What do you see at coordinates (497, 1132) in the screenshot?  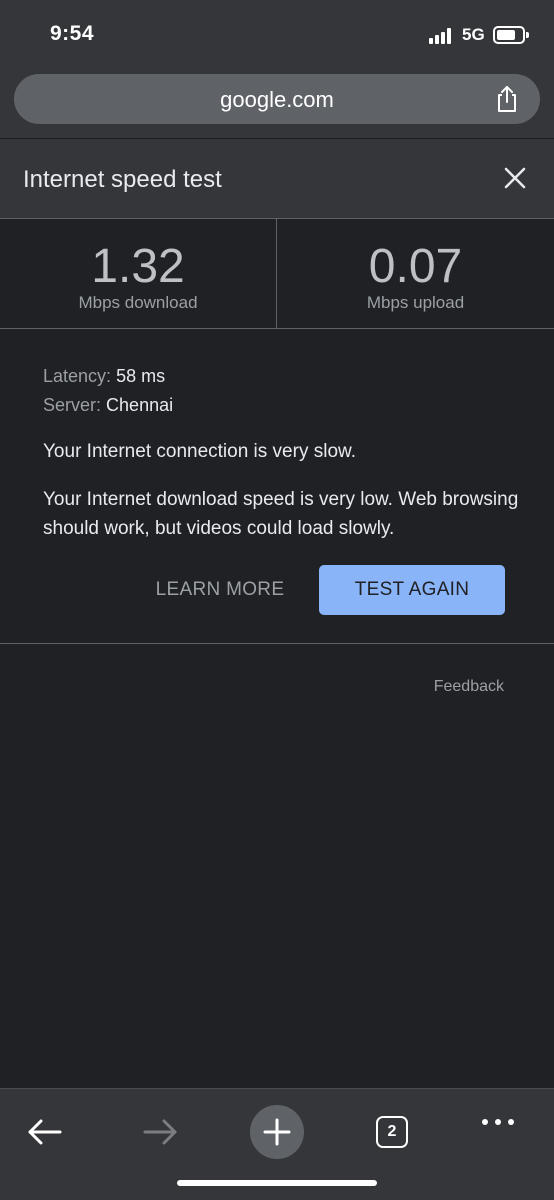 I see `more-menu-icon` at bounding box center [497, 1132].